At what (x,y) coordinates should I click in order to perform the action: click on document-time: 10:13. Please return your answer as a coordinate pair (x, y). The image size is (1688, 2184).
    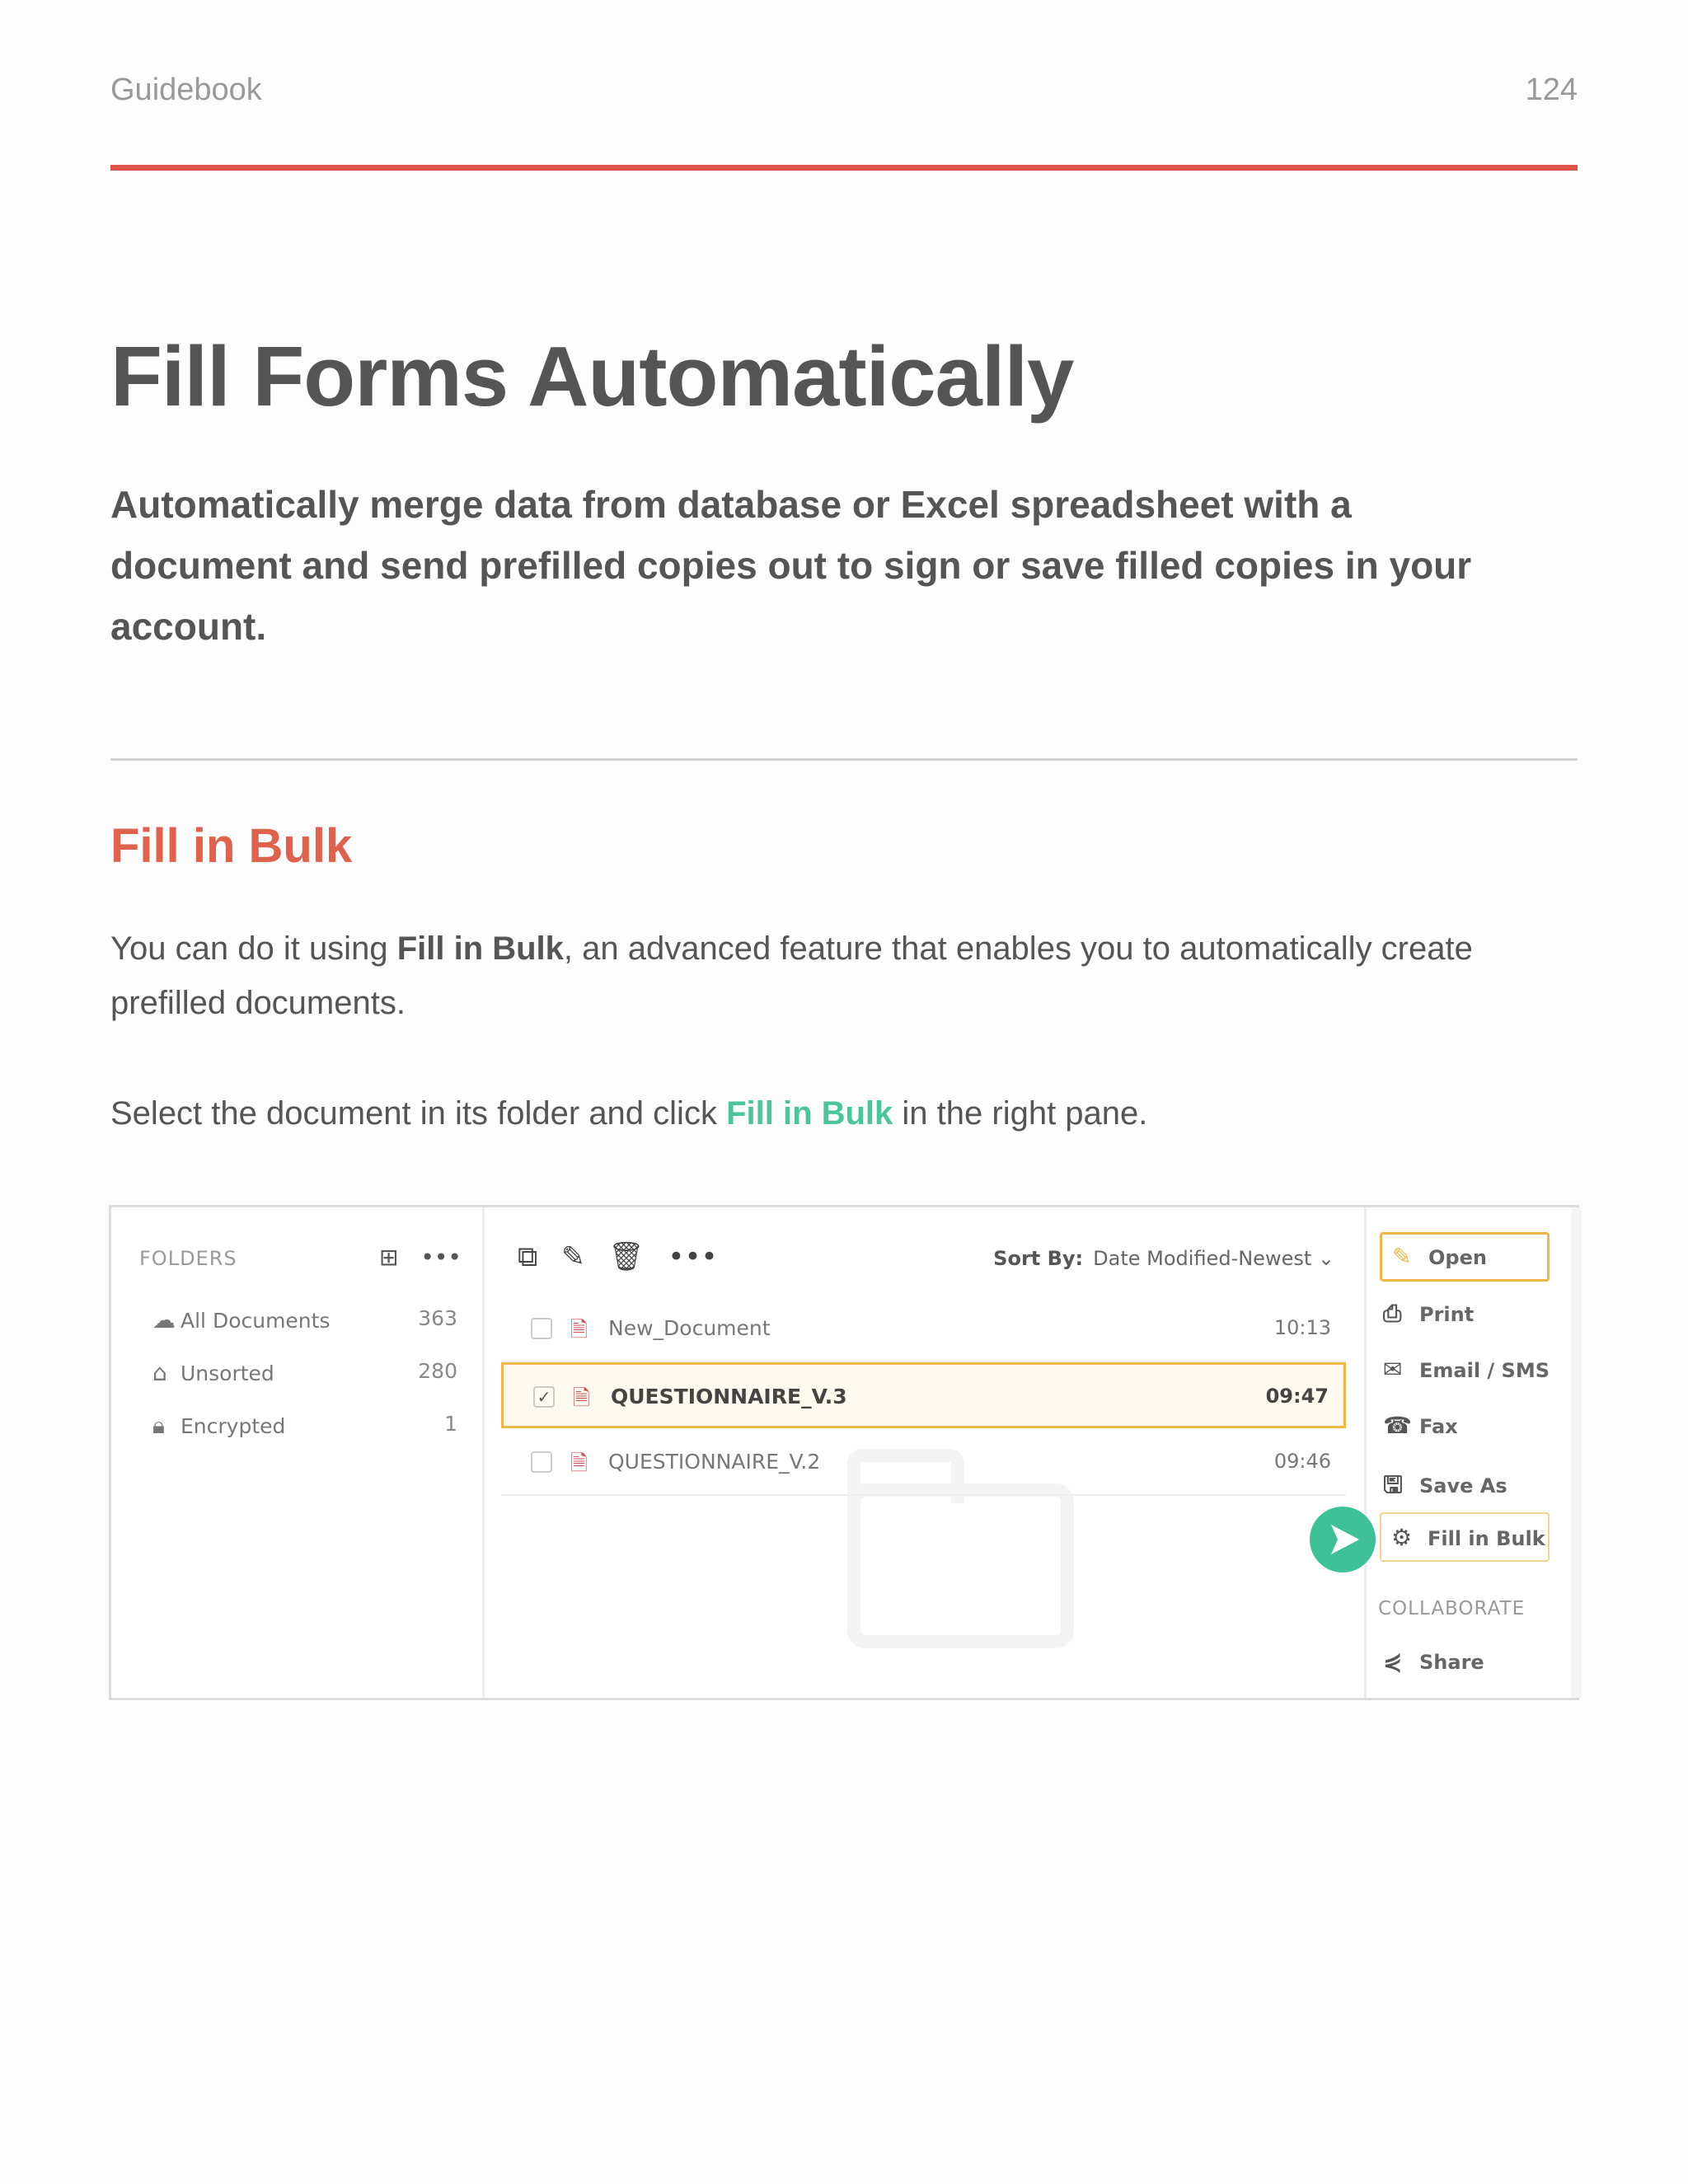
    Looking at the image, I should click on (1302, 1327).